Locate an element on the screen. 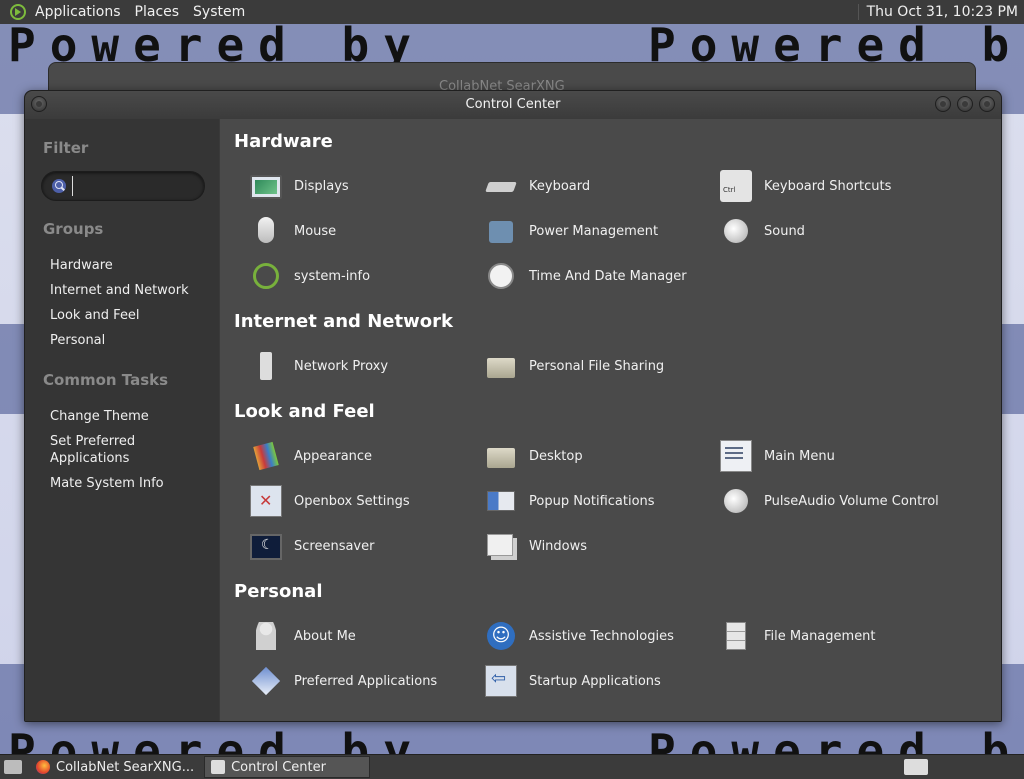 The image size is (1024, 779). item-screensaver: Screensaver is located at coordinates (312, 546).